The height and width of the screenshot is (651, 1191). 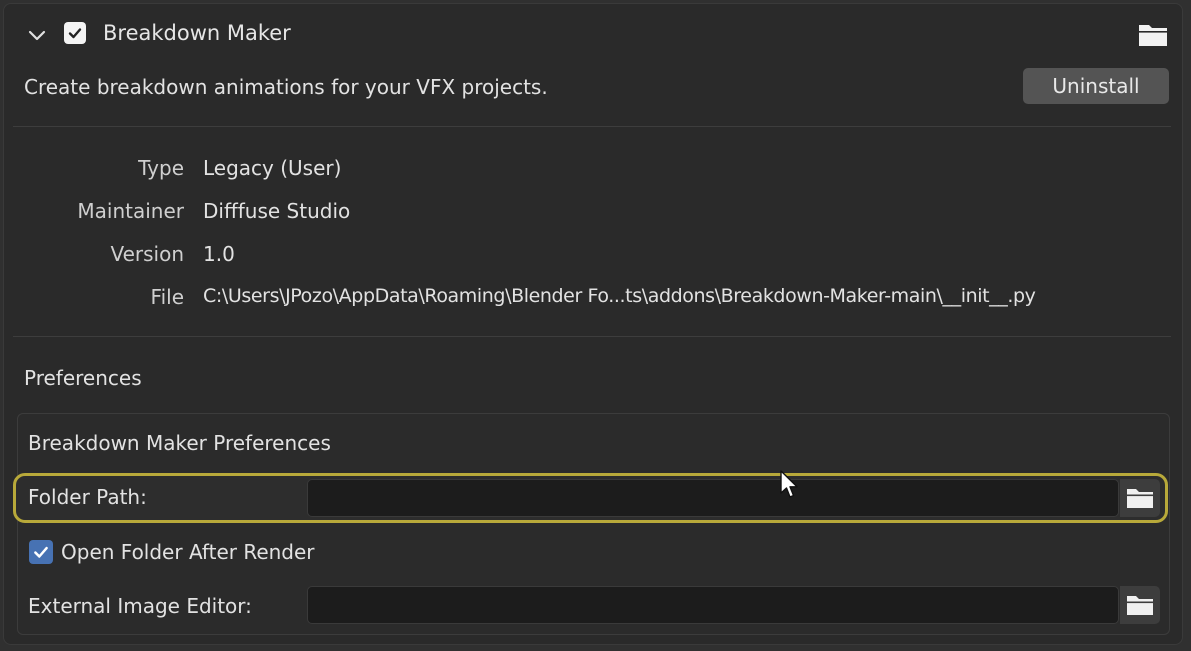 I want to click on external-editor-browse-button, so click(x=1140, y=605).